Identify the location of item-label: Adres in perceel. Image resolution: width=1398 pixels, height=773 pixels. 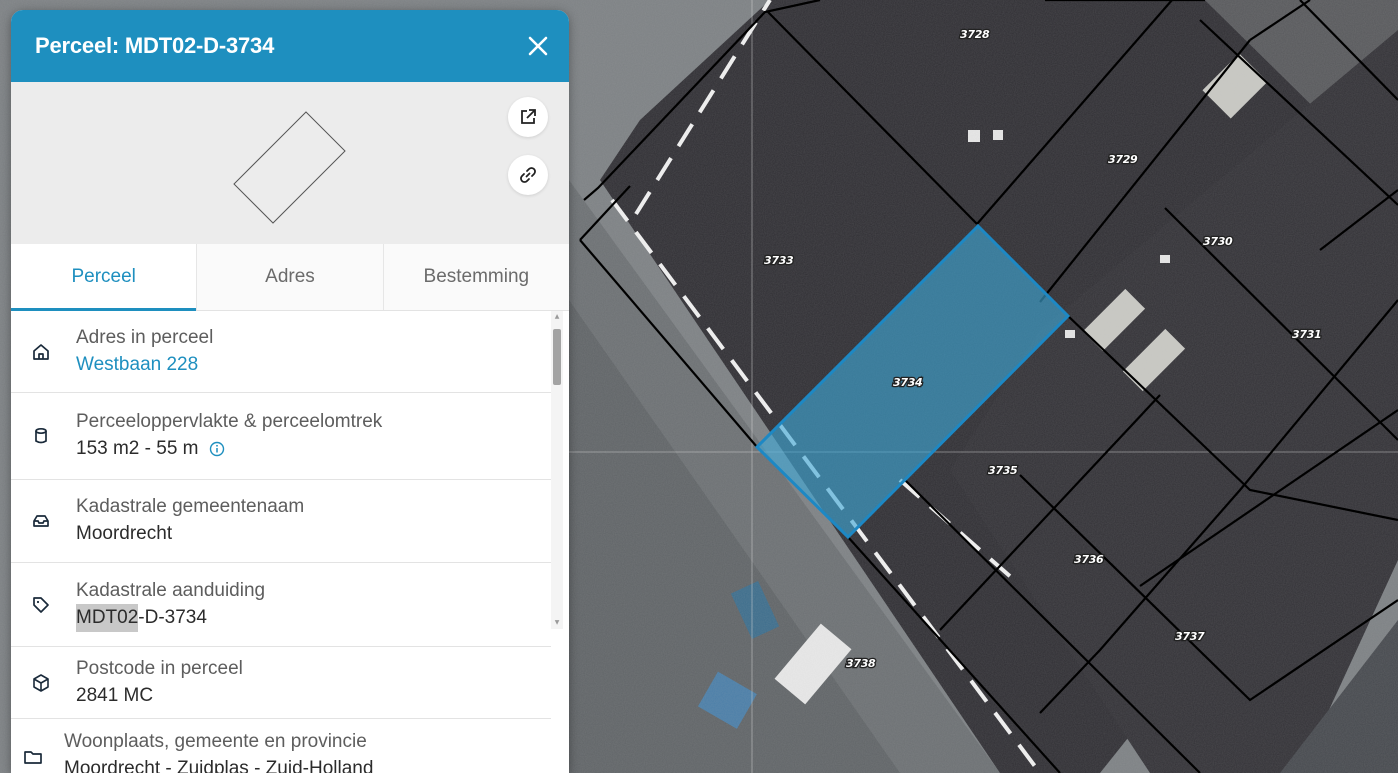
(145, 337).